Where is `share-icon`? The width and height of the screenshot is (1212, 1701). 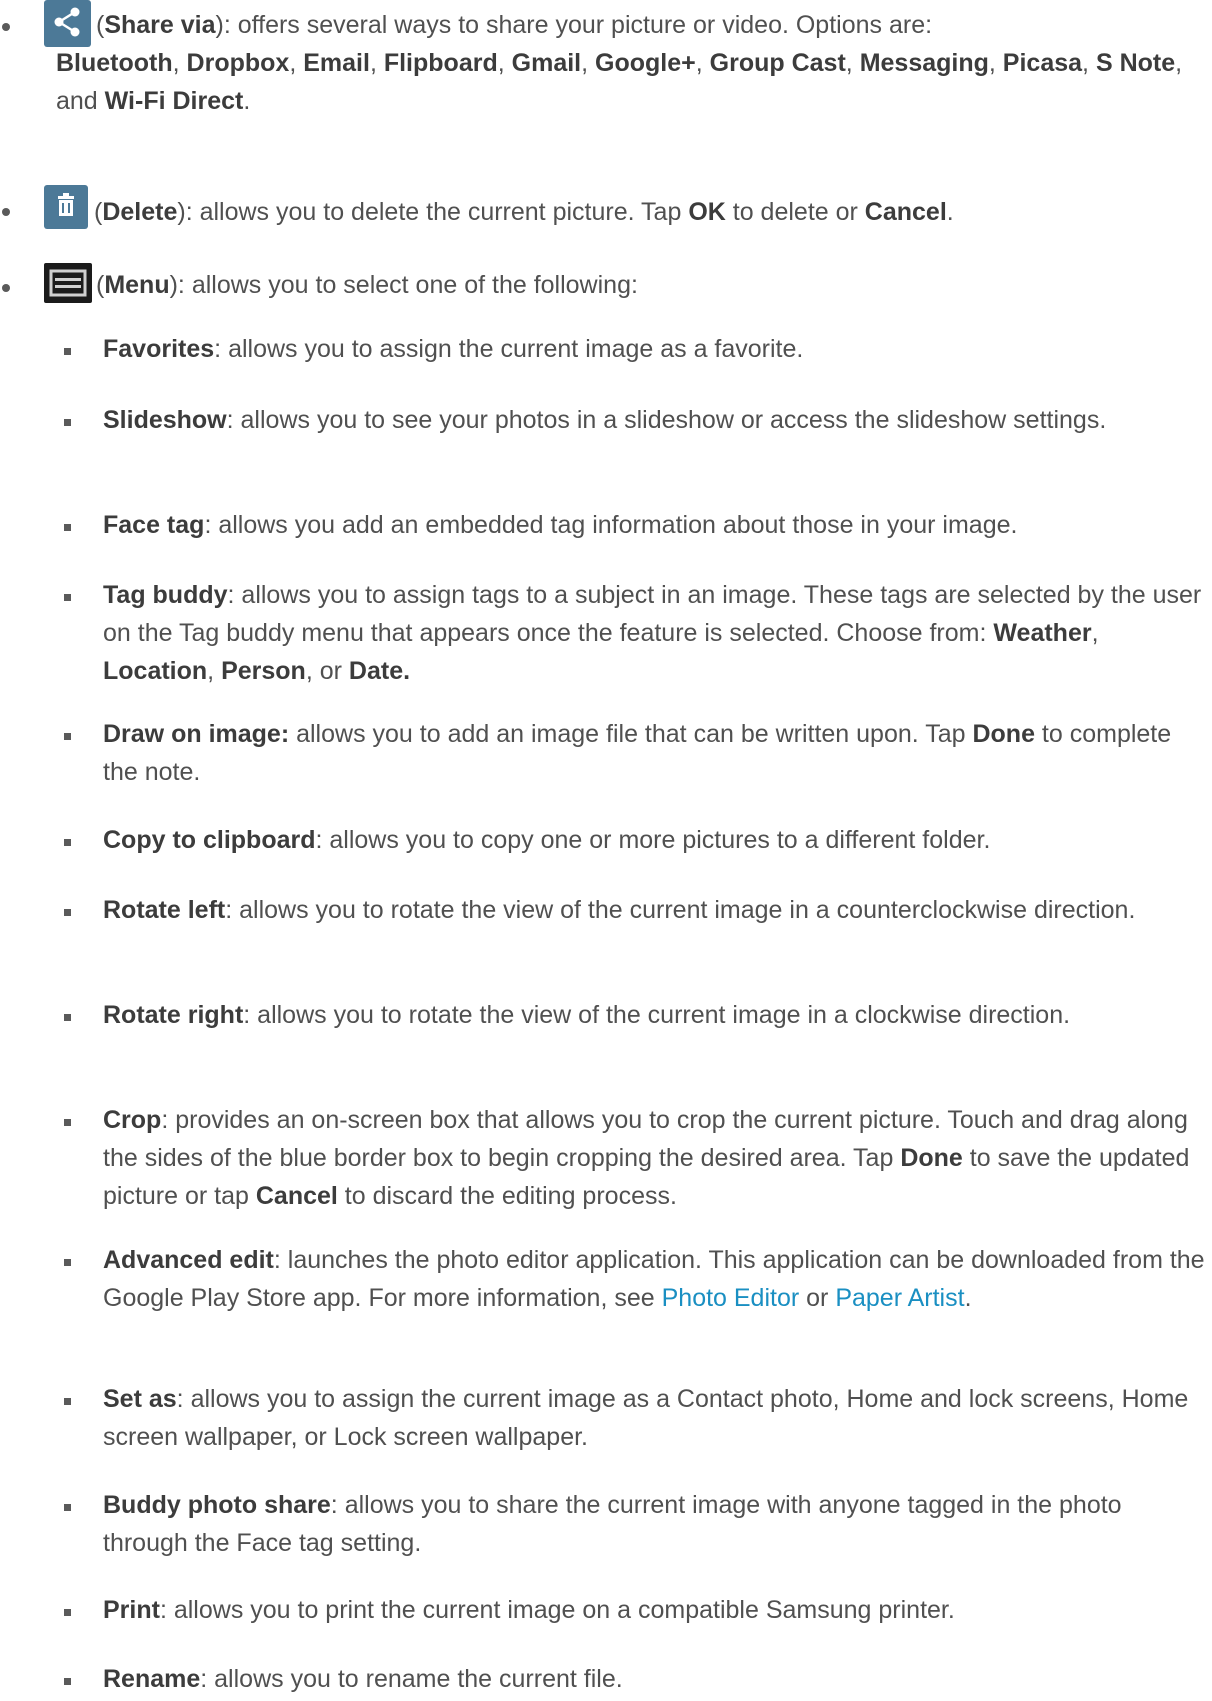 share-icon is located at coordinates (67, 23).